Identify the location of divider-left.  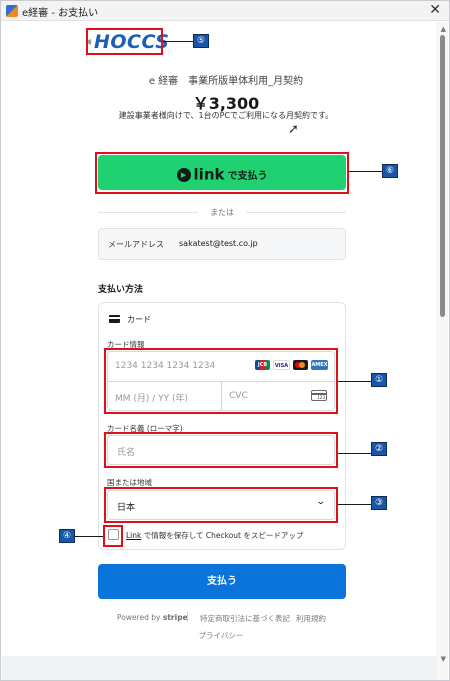
(148, 212).